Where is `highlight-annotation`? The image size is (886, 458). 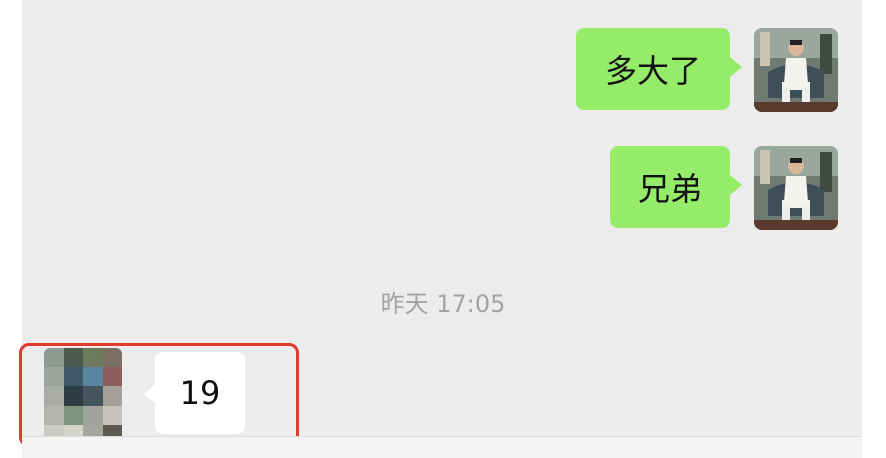 highlight-annotation is located at coordinates (159, 395).